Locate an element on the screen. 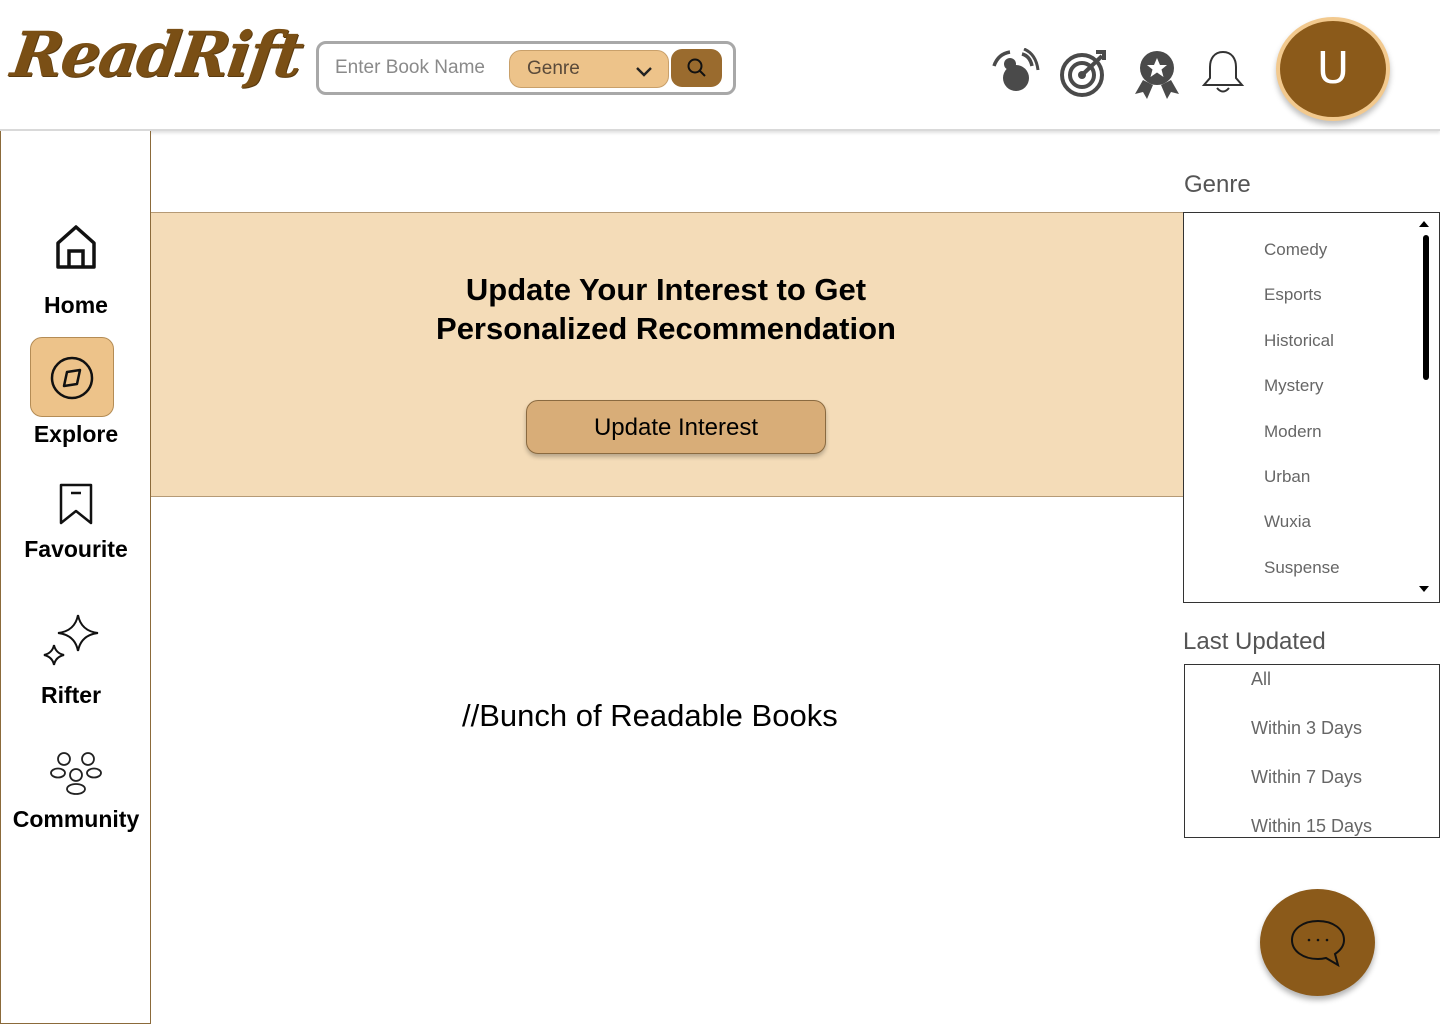 This screenshot has height=1024, width=1440. bell-icon is located at coordinates (1223, 72).